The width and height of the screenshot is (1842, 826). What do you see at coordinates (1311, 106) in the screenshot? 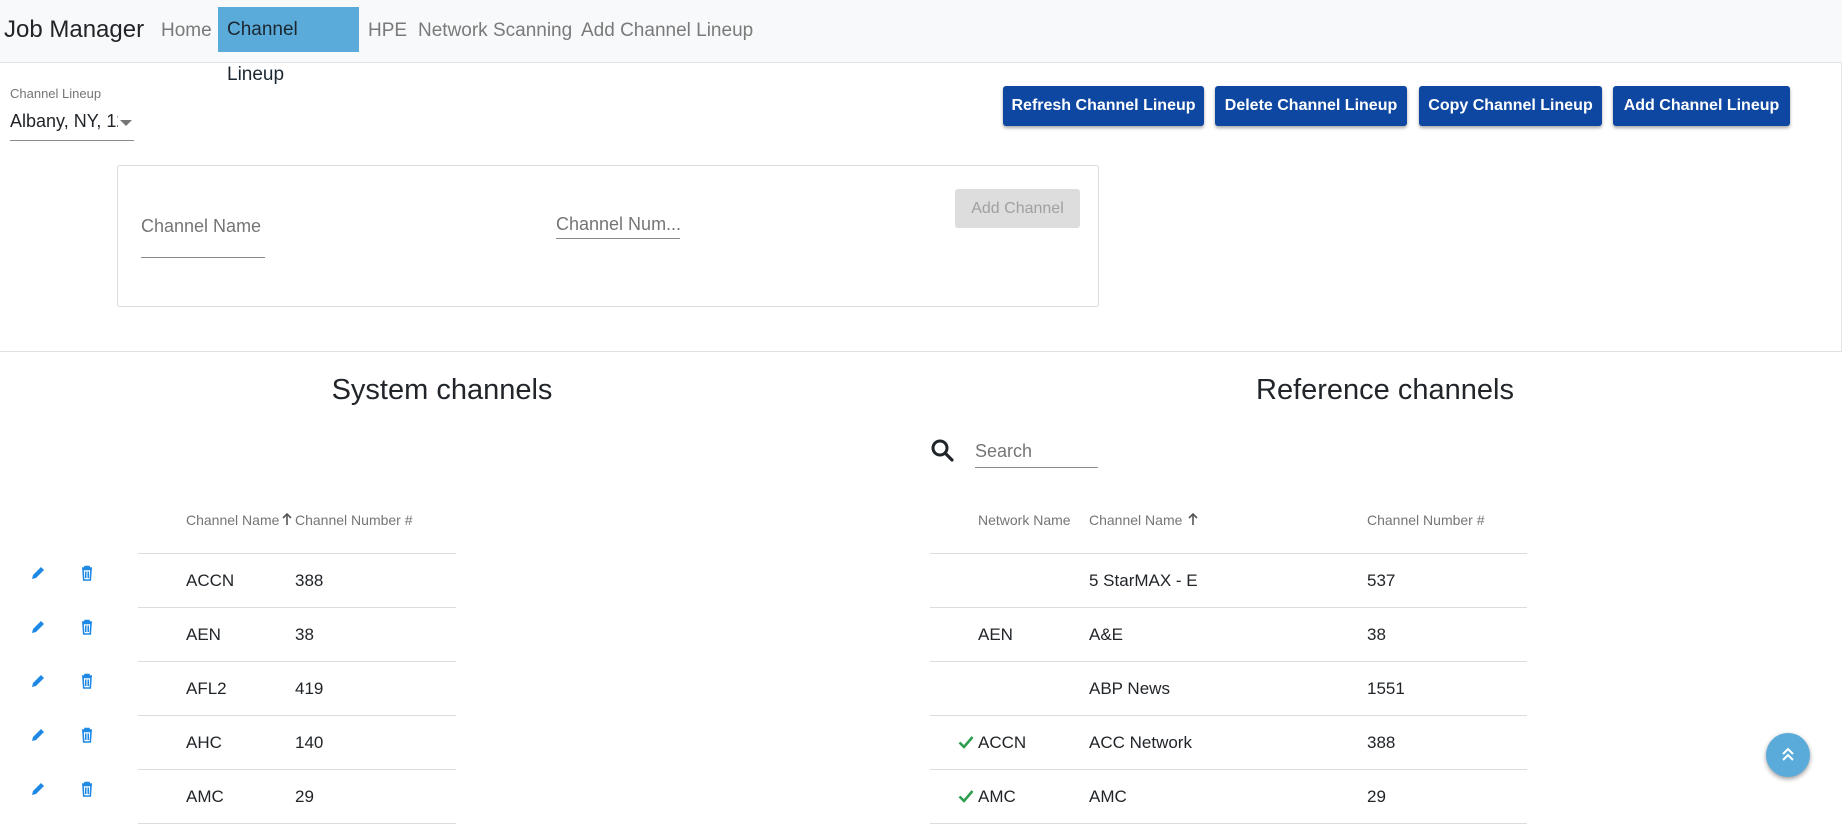
I see `delete-lineup-button: Delete Channel Lineup` at bounding box center [1311, 106].